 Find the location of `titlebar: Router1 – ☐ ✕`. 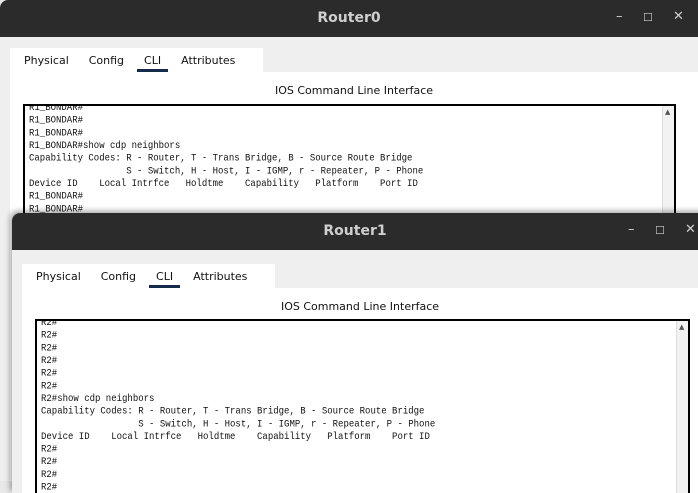

titlebar: Router1 – ☐ ✕ is located at coordinates (355, 231).